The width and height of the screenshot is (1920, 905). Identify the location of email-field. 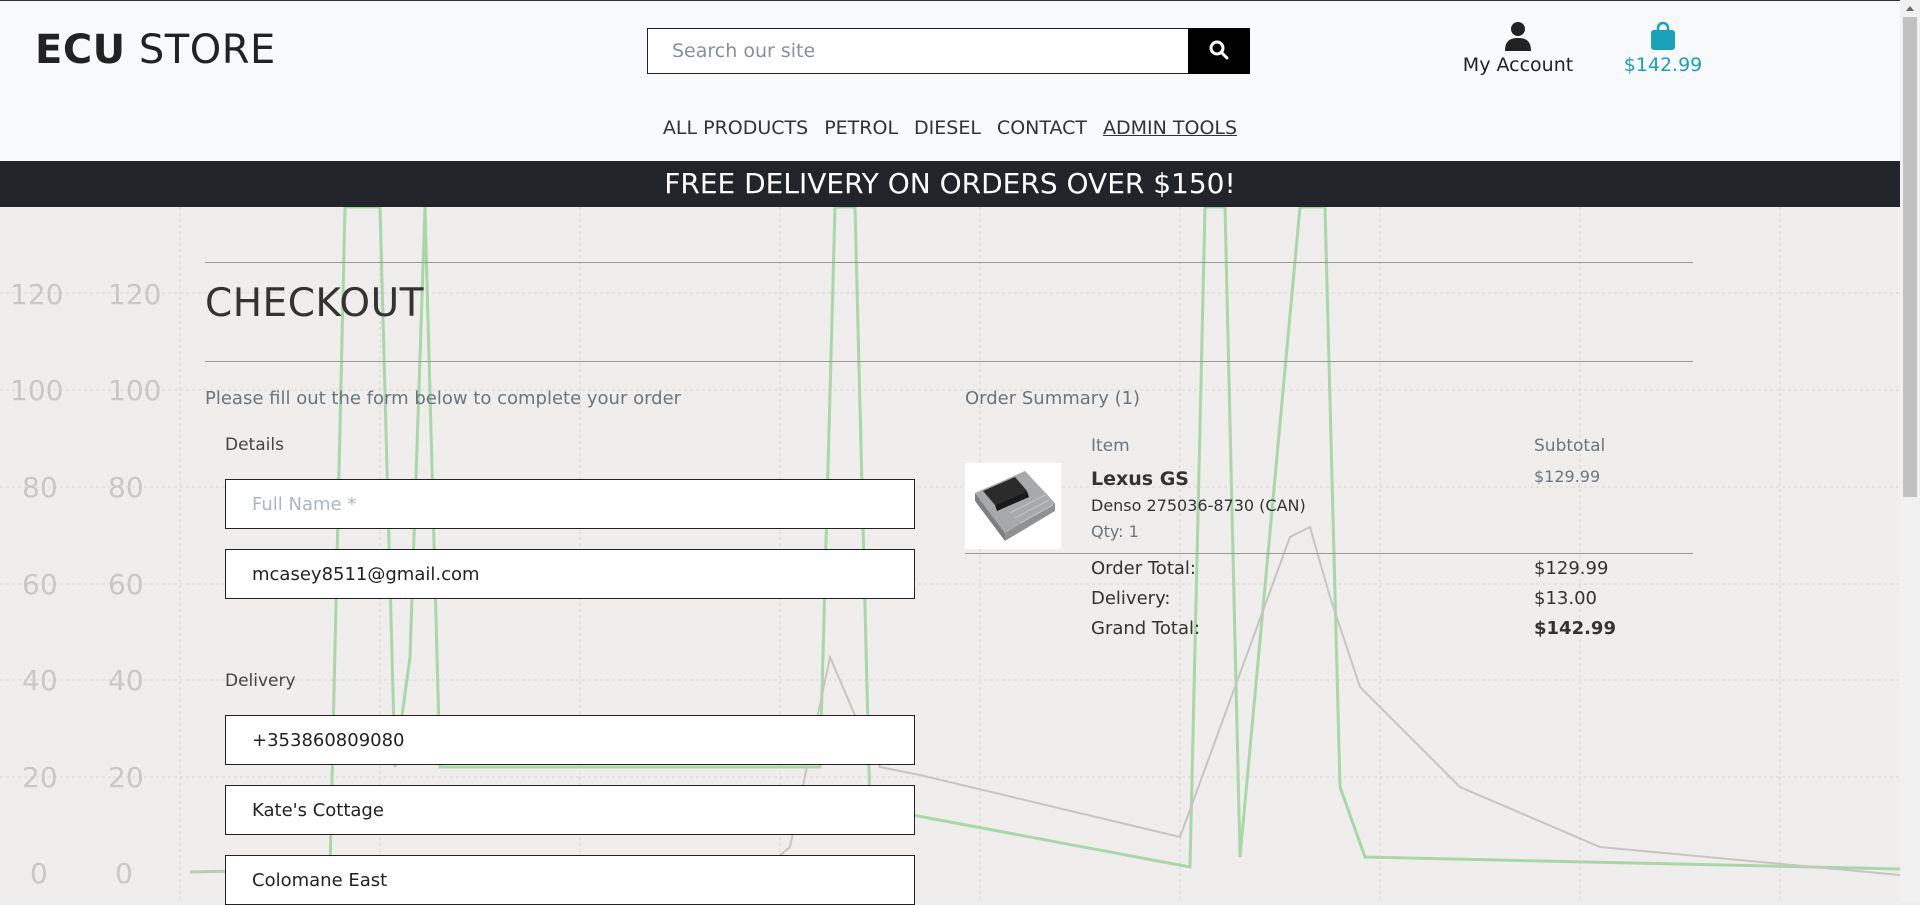
(570, 574).